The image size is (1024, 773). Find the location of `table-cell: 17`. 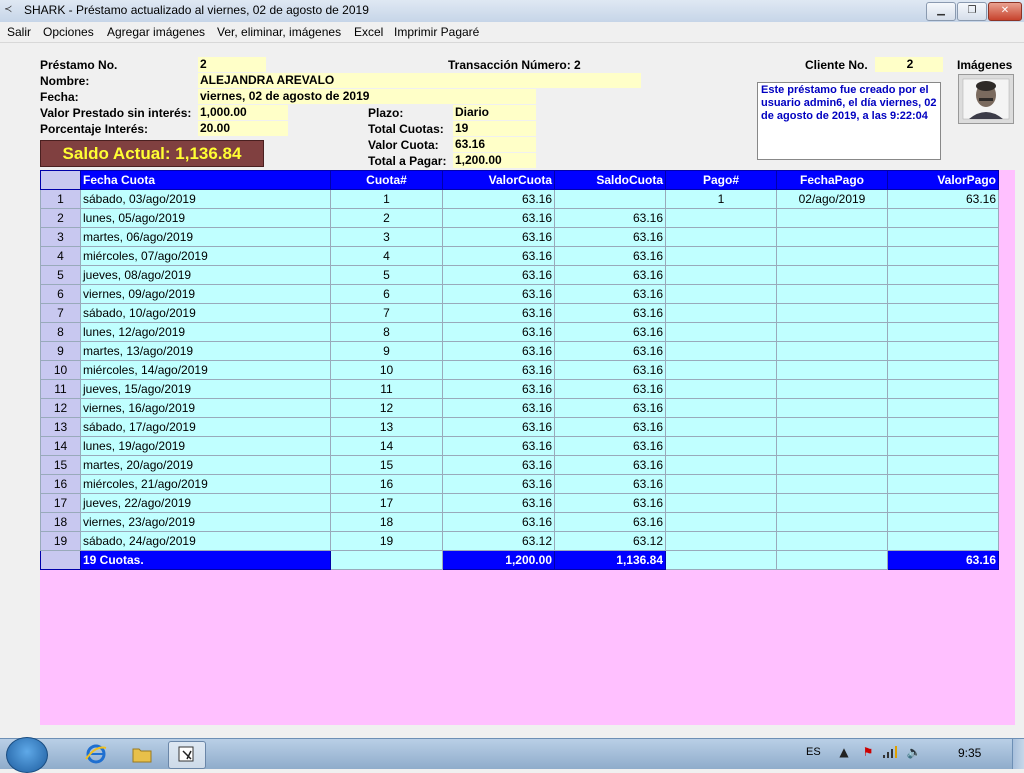

table-cell: 17 is located at coordinates (386, 503).